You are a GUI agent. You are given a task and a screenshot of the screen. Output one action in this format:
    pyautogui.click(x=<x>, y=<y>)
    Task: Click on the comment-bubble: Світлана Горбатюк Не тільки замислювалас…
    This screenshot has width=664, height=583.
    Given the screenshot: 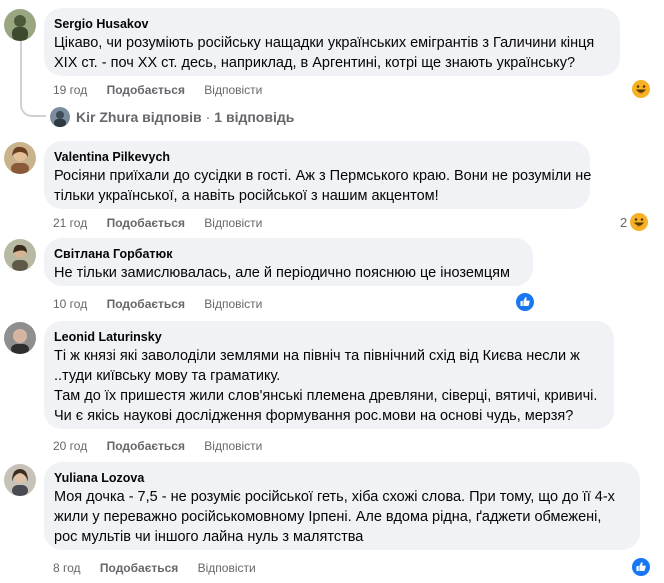 What is the action you would take?
    pyautogui.click(x=288, y=262)
    